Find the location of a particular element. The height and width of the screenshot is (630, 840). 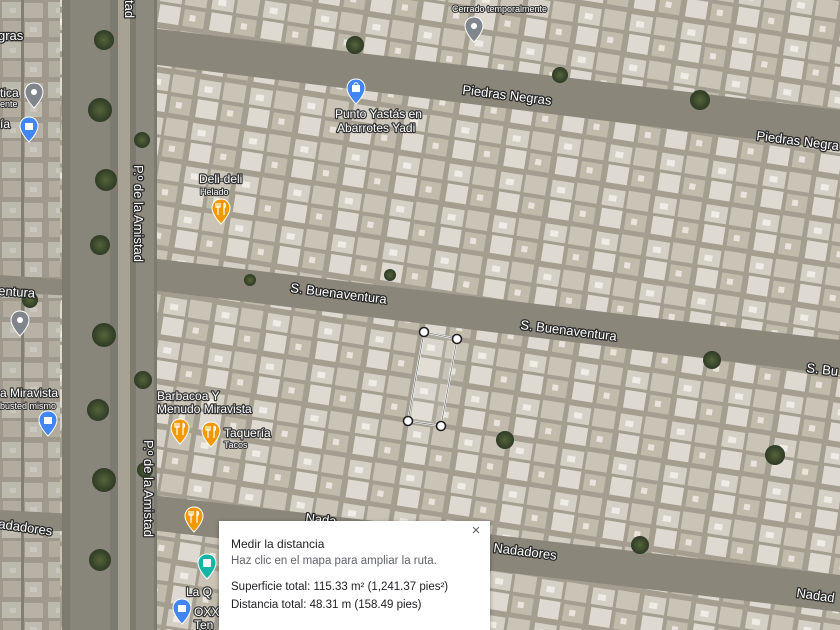

poi-label-oxxo: Ten is located at coordinates (203, 624).